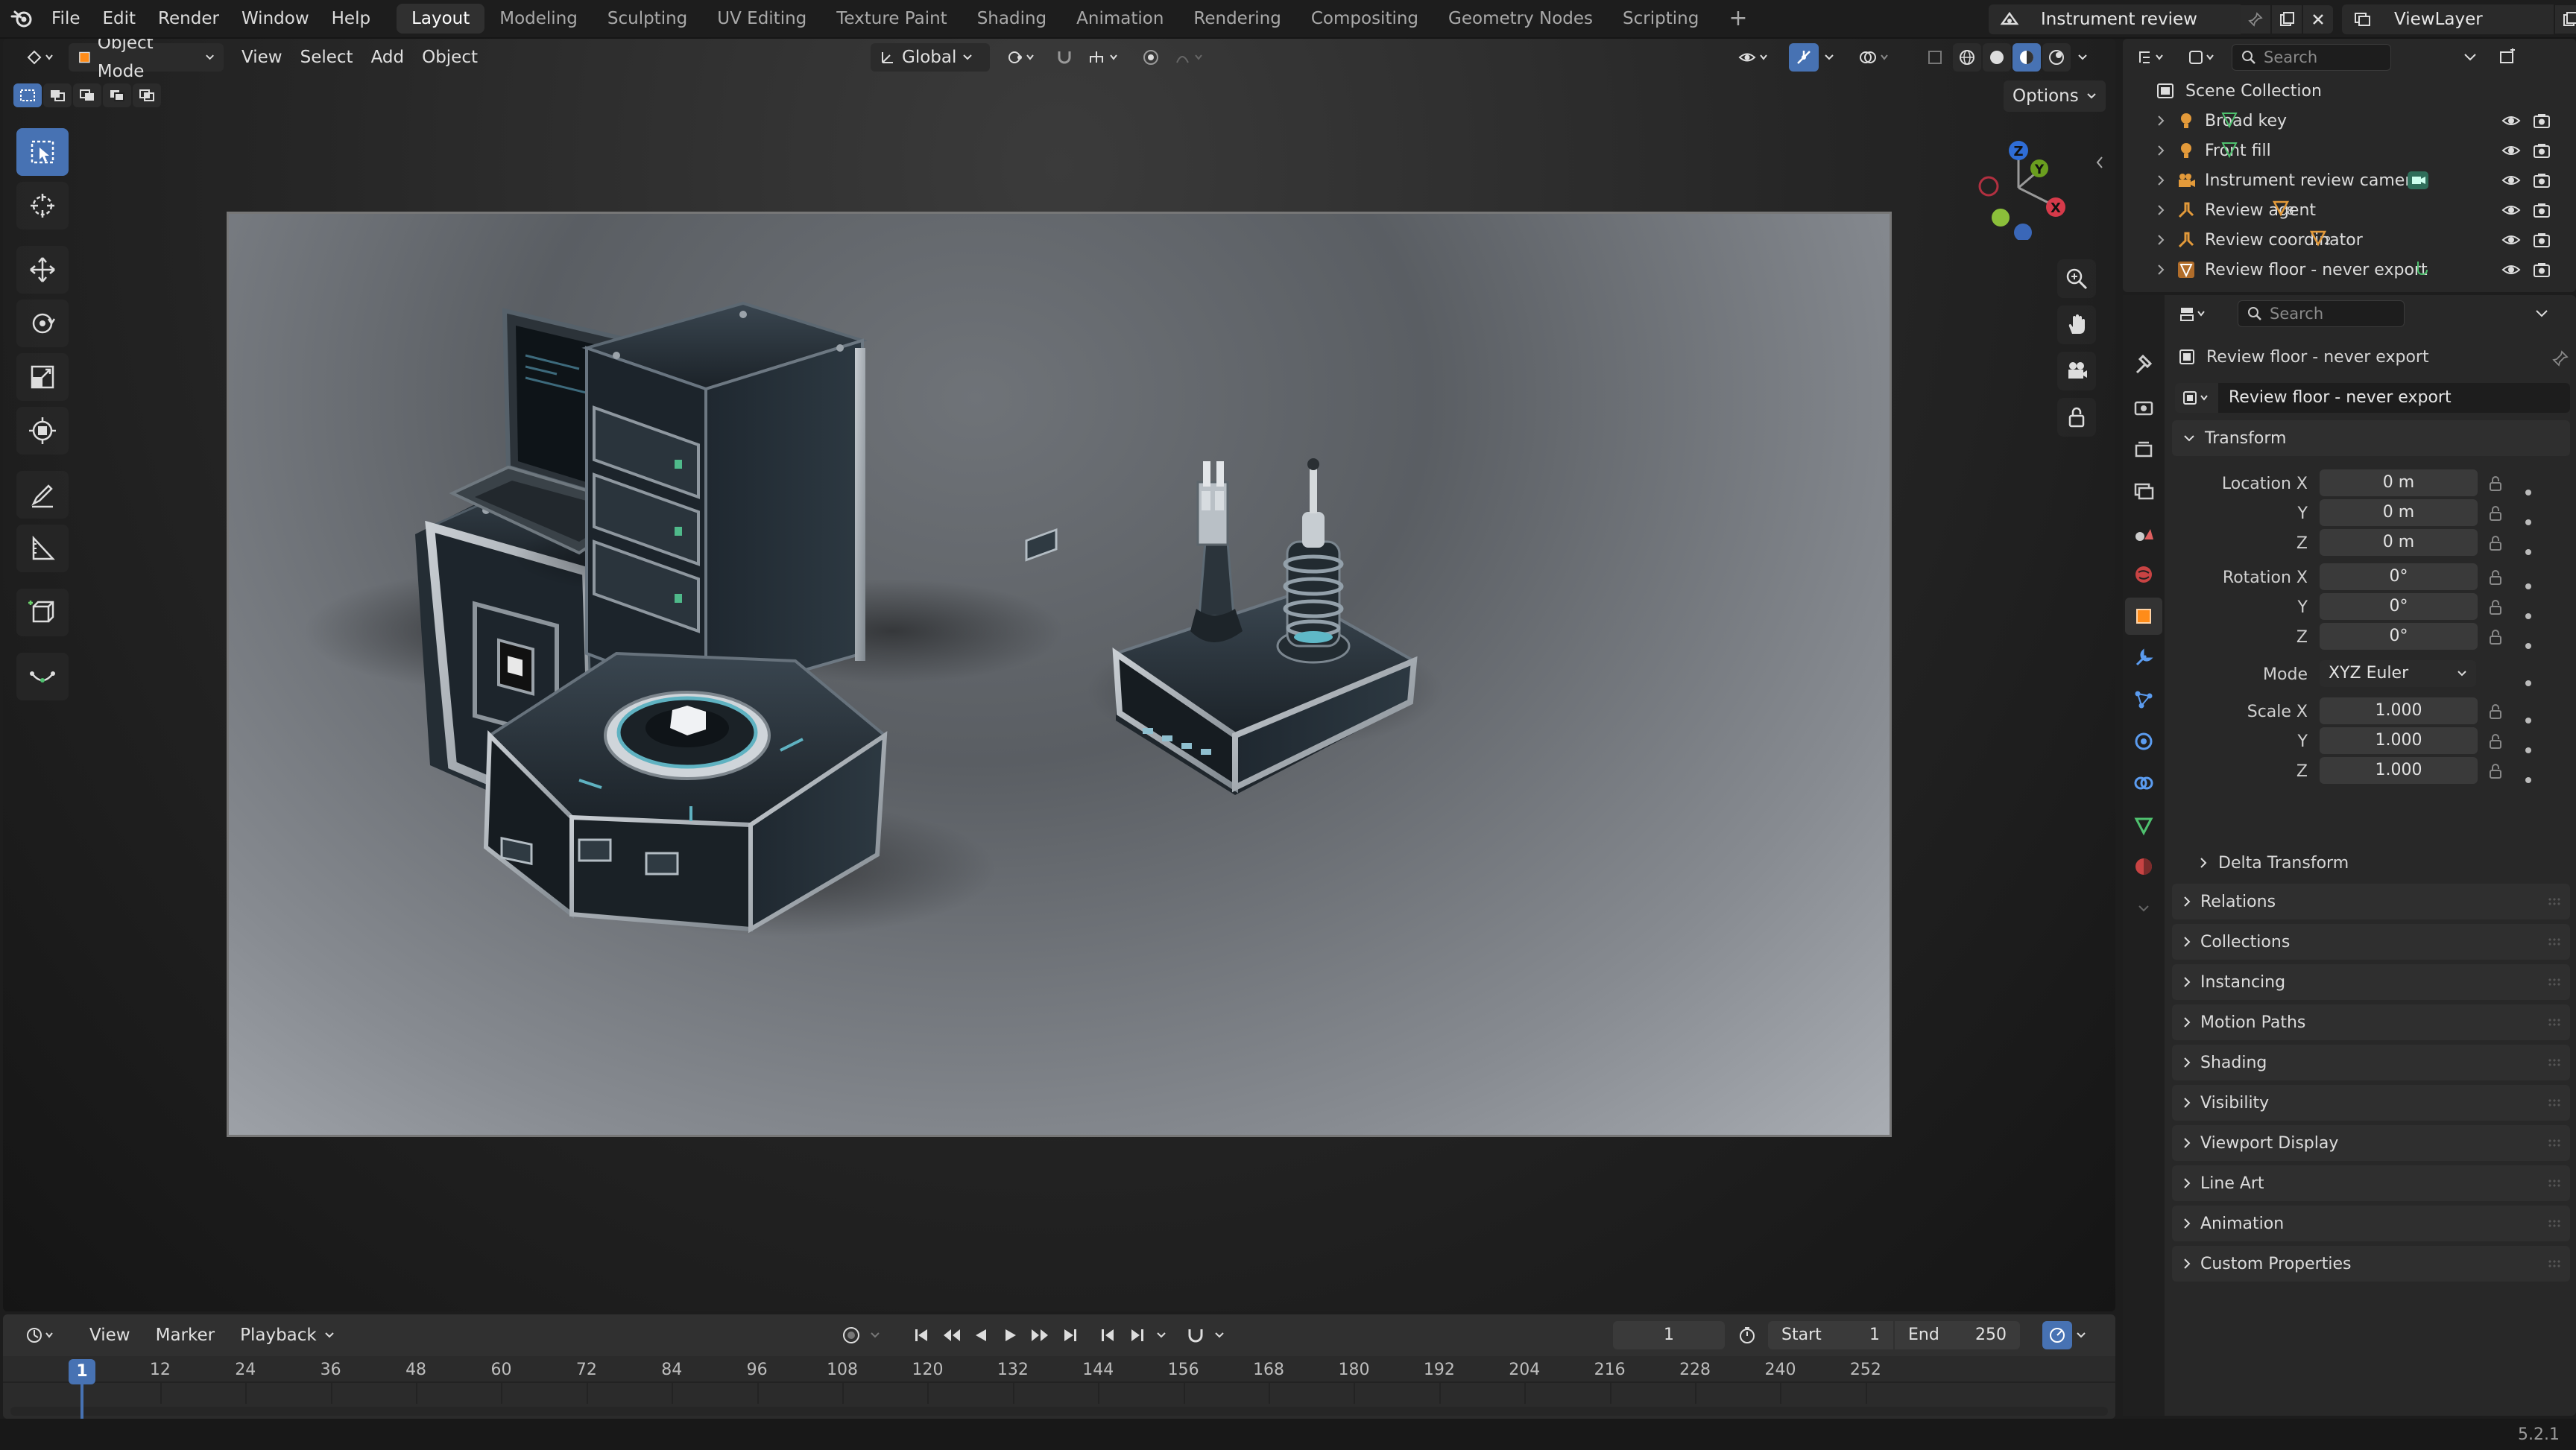 The image size is (2576, 1450). What do you see at coordinates (2143, 449) in the screenshot?
I see `output-tab-icon` at bounding box center [2143, 449].